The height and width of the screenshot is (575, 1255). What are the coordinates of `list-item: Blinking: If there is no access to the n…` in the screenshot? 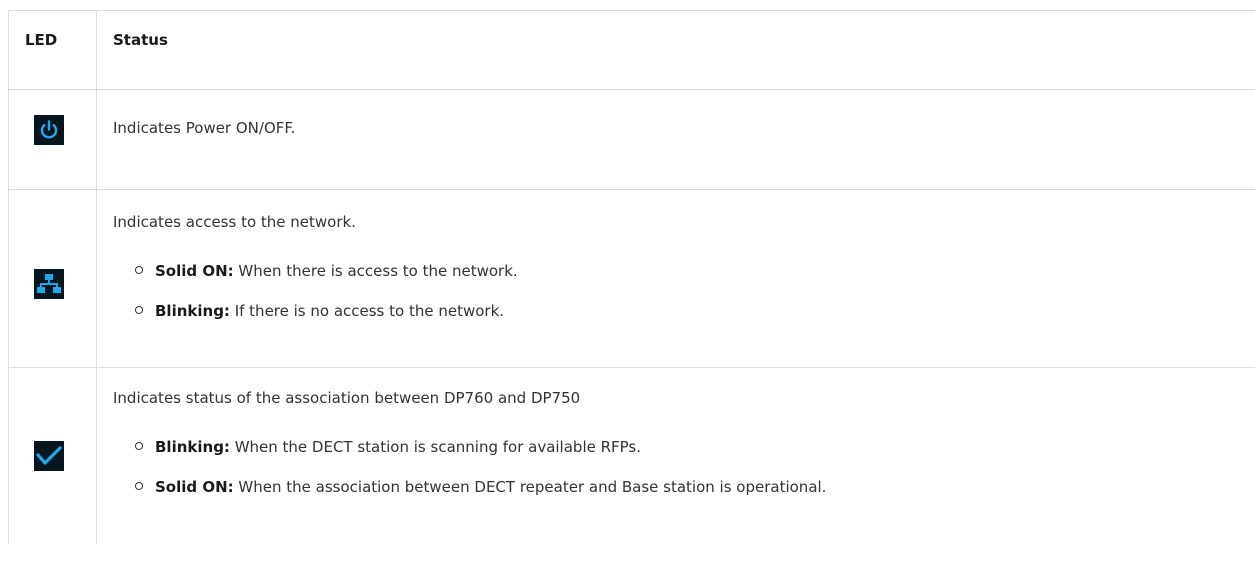 It's located at (319, 311).